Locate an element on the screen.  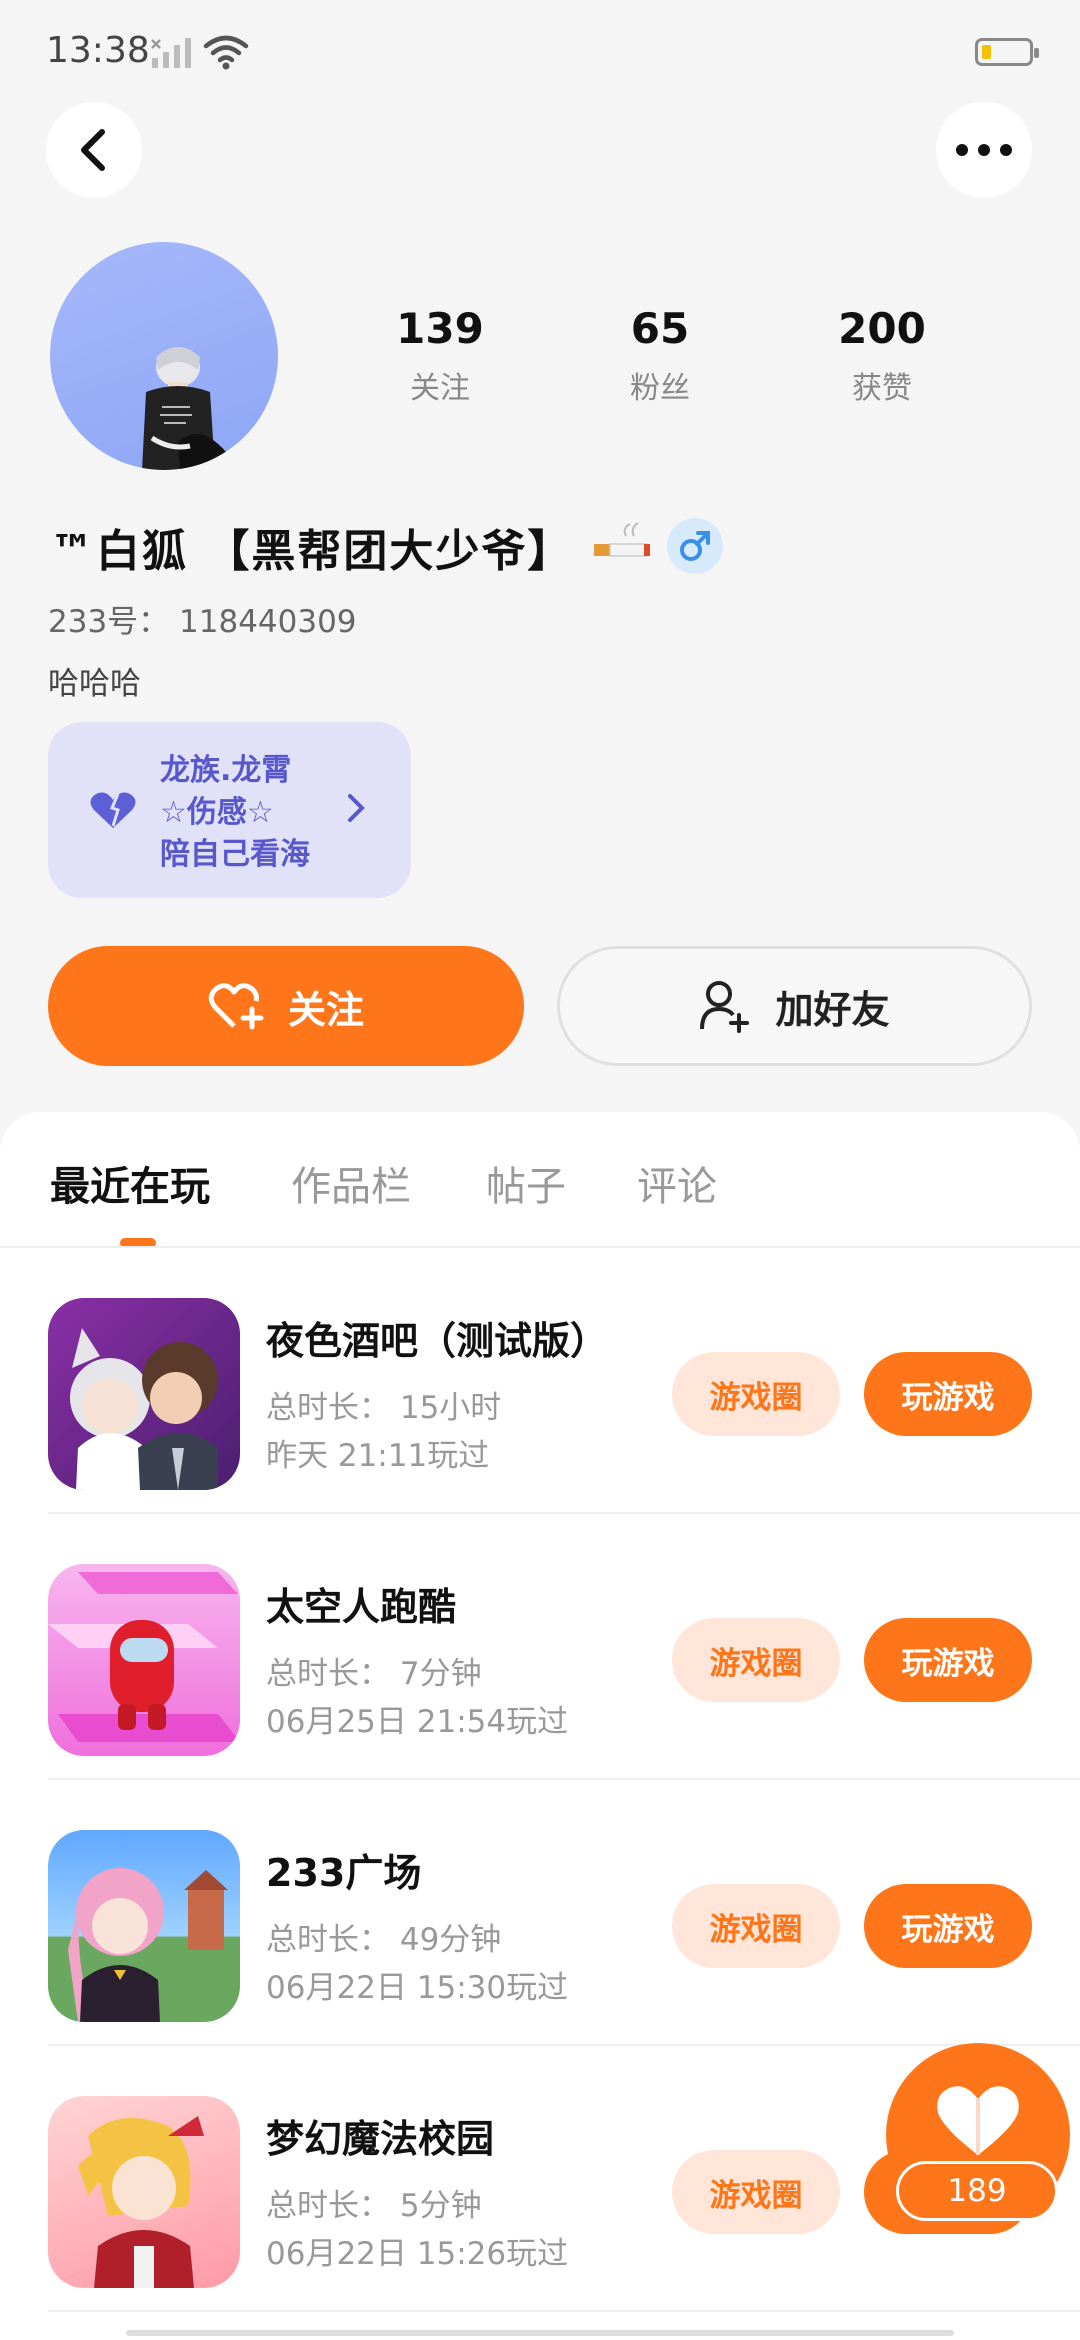
game-duration: 总时长： 5分钟 is located at coordinates (374, 2206).